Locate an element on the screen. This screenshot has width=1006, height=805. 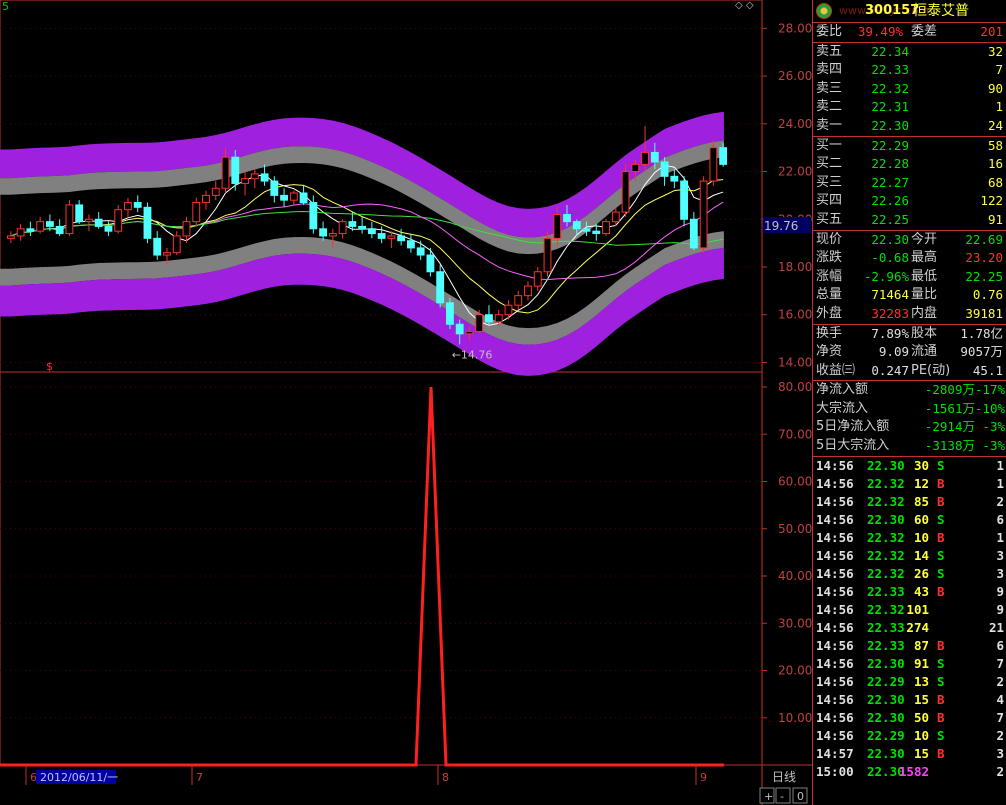
quote-value: 22.25 is located at coordinates (984, 276).